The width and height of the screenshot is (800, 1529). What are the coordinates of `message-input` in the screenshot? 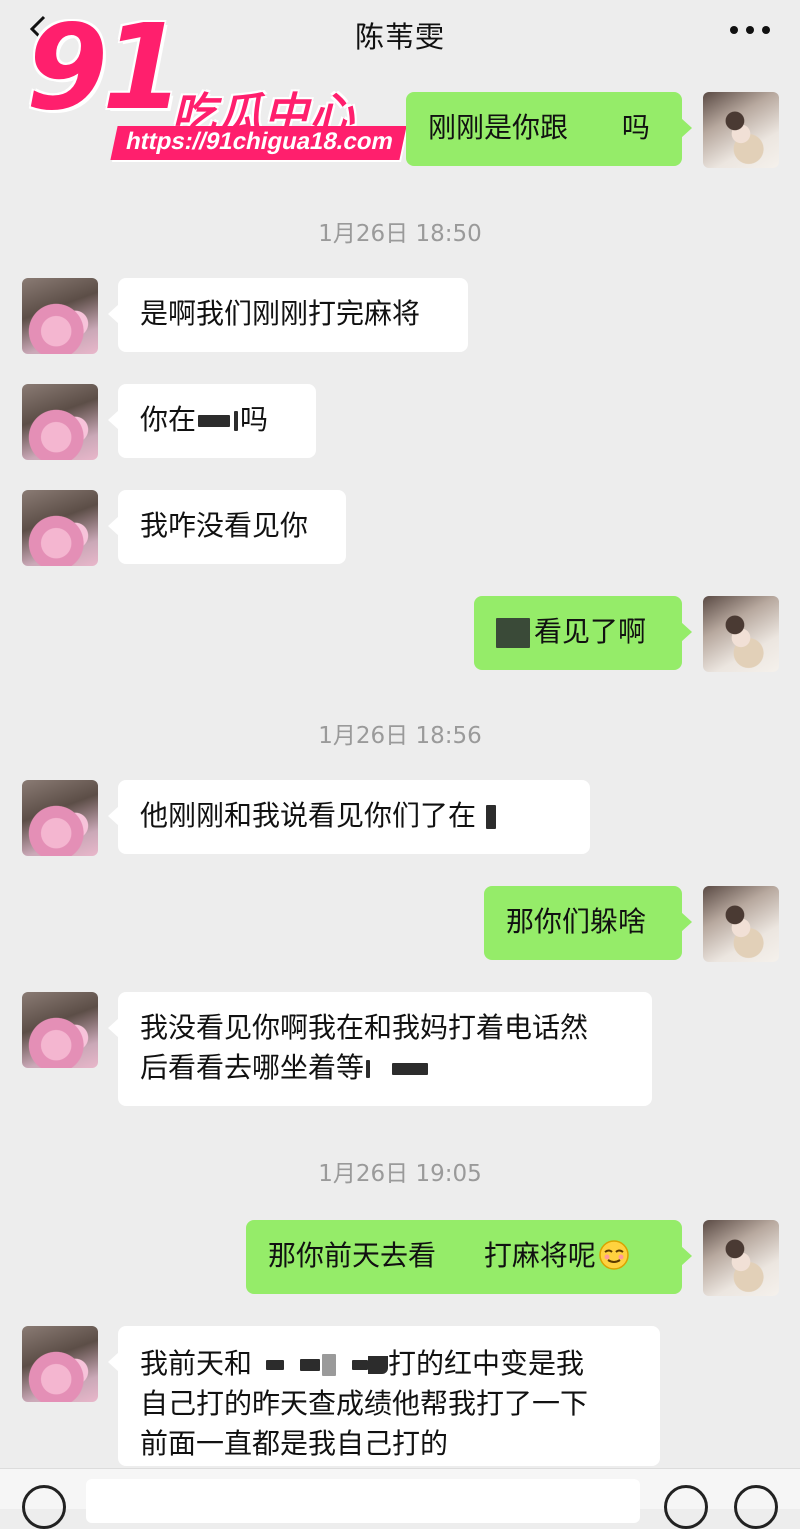 It's located at (363, 1501).